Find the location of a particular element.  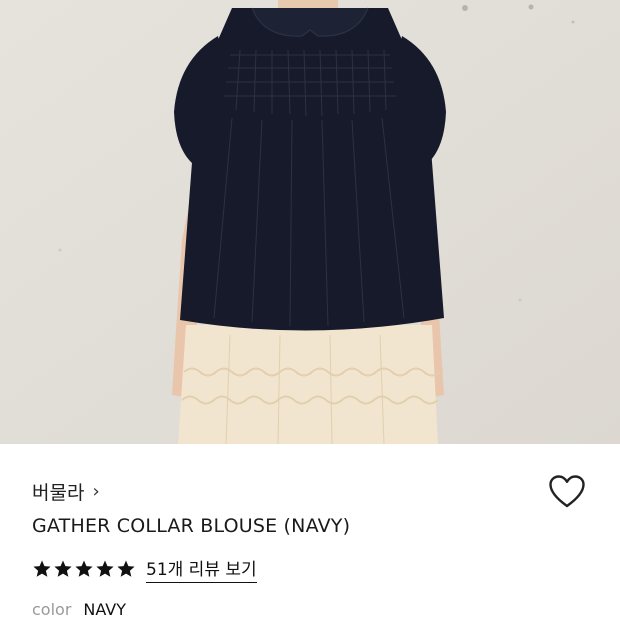

color-row: color NAVY is located at coordinates (79, 609).